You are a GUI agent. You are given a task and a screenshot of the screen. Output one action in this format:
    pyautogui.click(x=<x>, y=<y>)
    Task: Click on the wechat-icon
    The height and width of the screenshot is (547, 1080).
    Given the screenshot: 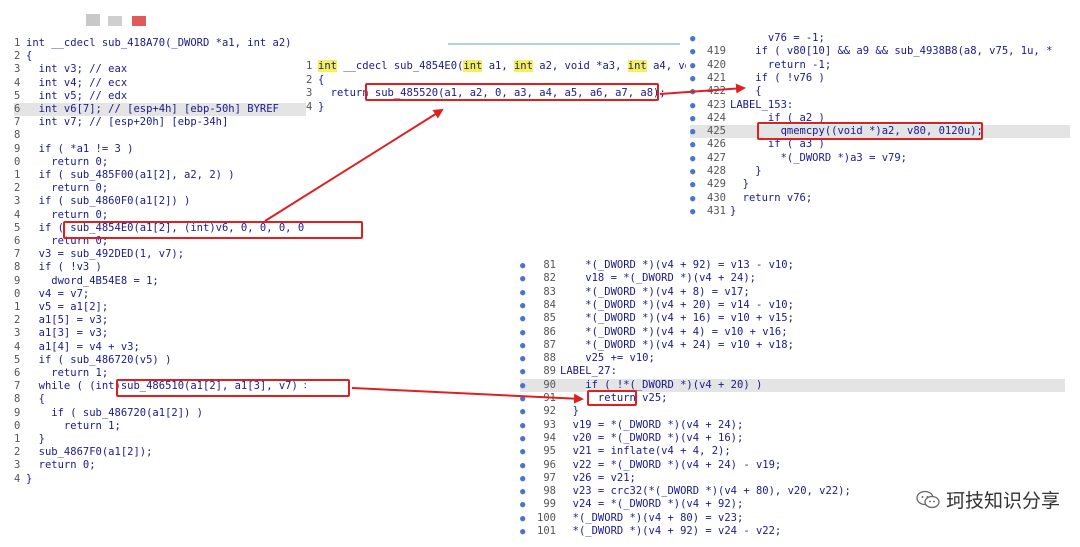 What is the action you would take?
    pyautogui.click(x=928, y=499)
    